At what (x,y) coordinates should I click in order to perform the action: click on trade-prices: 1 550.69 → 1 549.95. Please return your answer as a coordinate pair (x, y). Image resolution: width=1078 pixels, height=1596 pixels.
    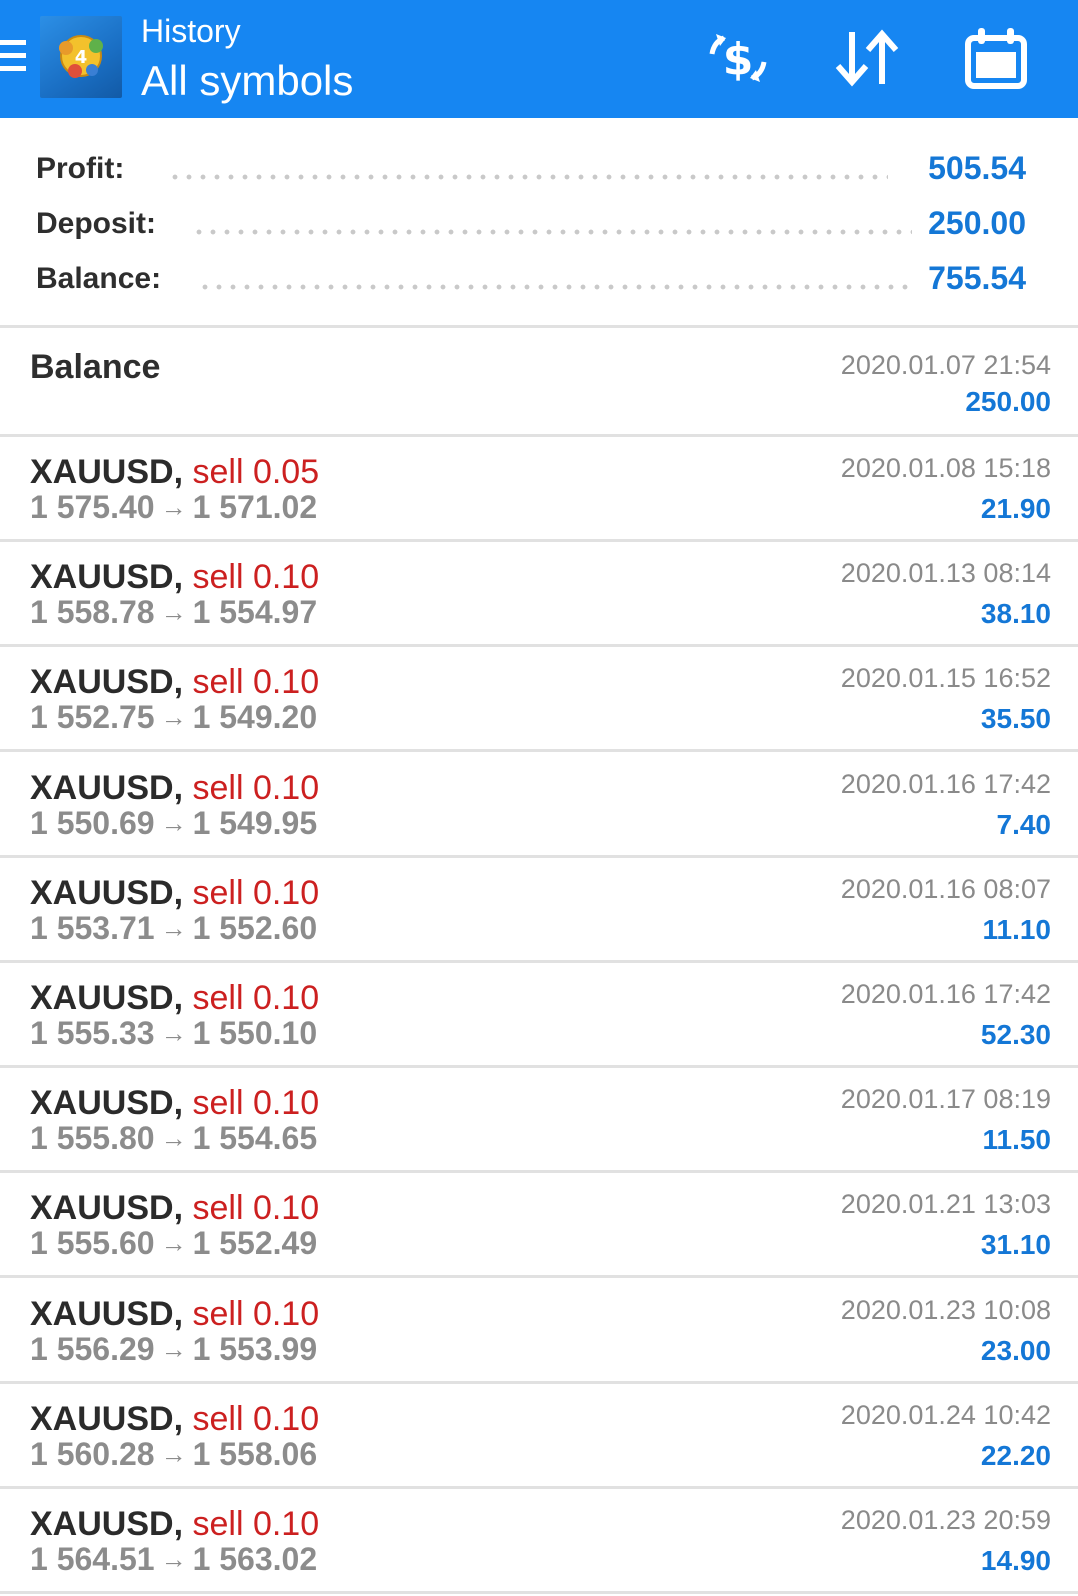
    Looking at the image, I should click on (173, 823).